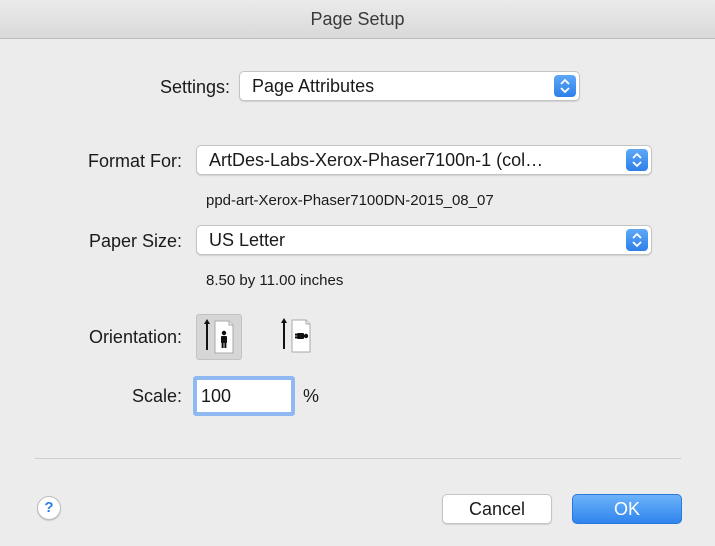 The width and height of the screenshot is (715, 546). What do you see at coordinates (311, 396) in the screenshot?
I see `scale-unit: %` at bounding box center [311, 396].